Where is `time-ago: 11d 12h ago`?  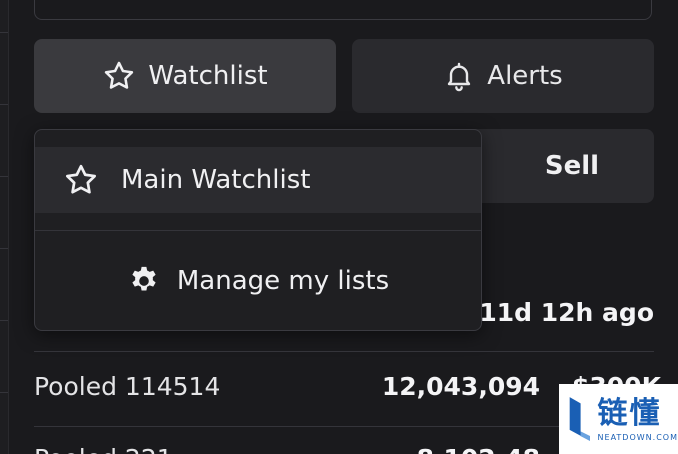
time-ago: 11d 12h ago is located at coordinates (566, 312).